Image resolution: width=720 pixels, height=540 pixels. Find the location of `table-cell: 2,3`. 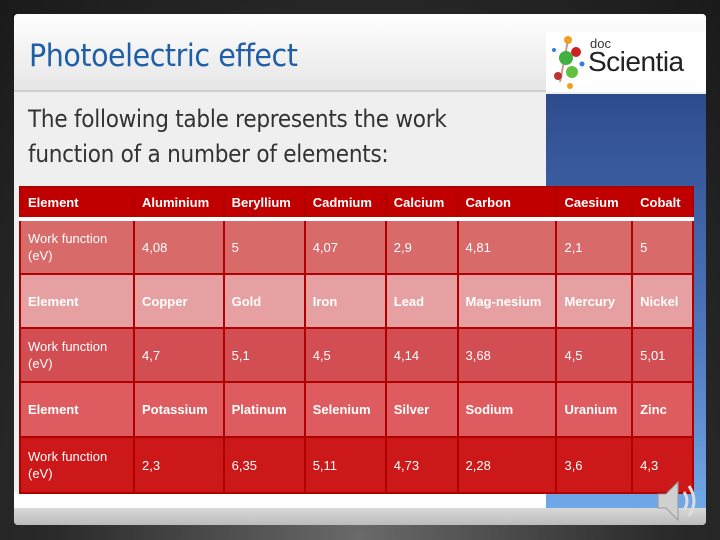

table-cell: 2,3 is located at coordinates (179, 465).